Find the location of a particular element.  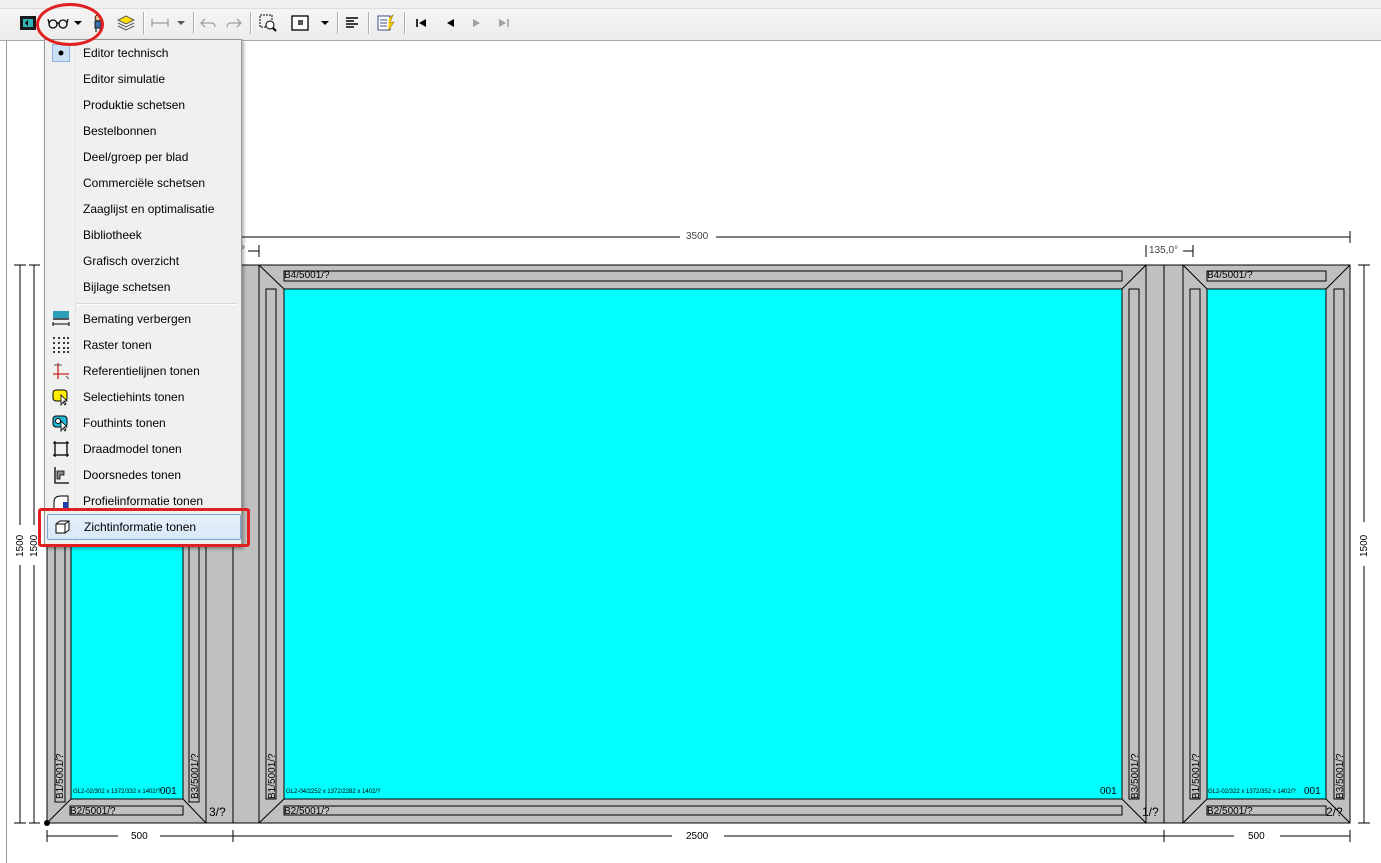

menu-item-draadmodel: Draadmodel tonen is located at coordinates (143, 449).